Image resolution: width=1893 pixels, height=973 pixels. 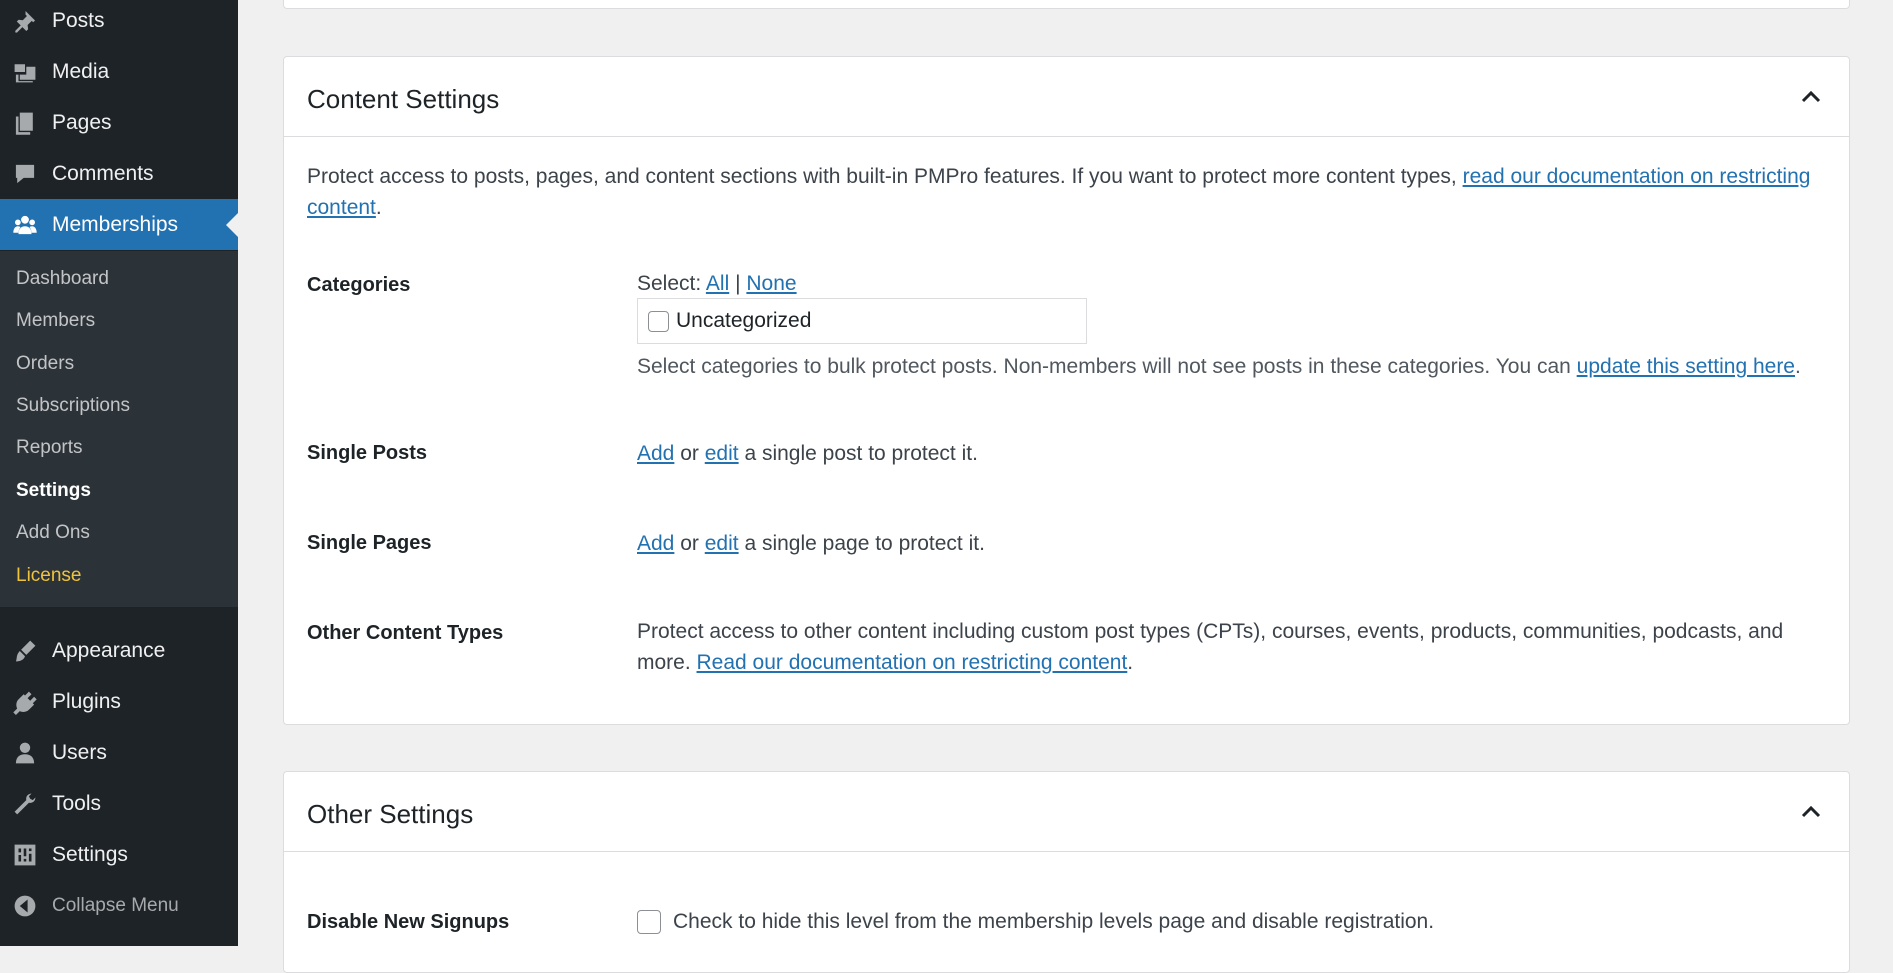 What do you see at coordinates (408, 922) in the screenshot?
I see `disable-signups-label: Disable New Signups` at bounding box center [408, 922].